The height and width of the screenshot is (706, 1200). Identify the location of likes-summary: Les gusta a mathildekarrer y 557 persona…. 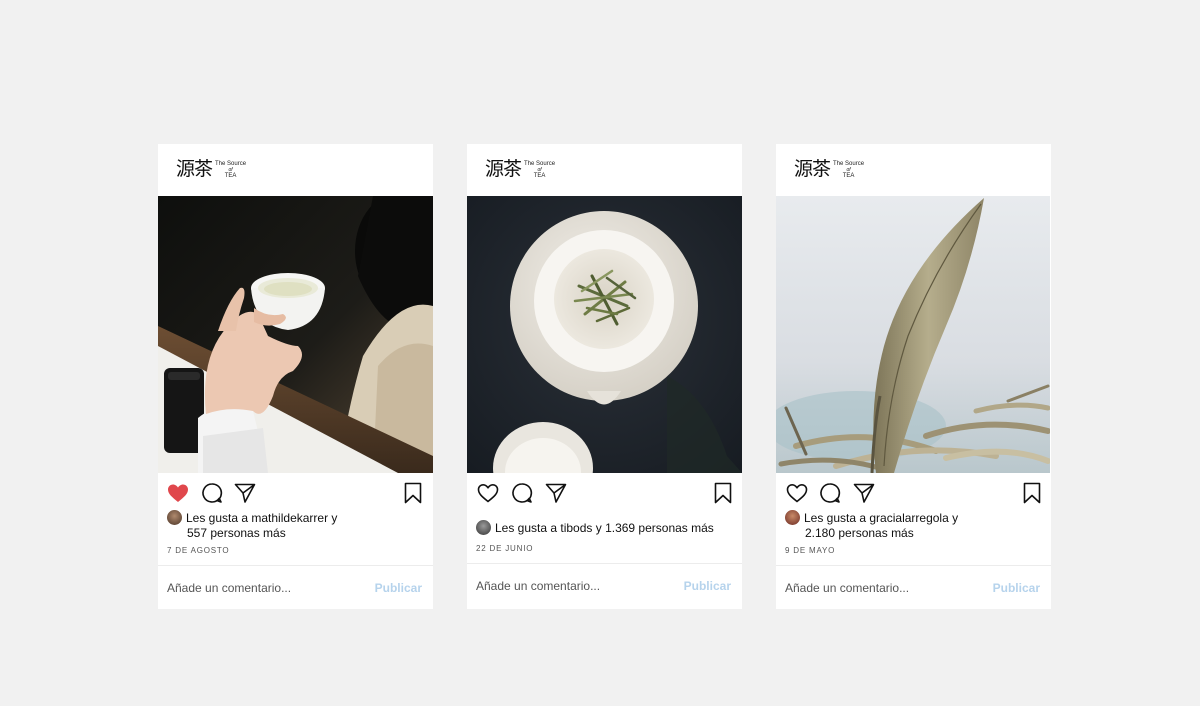
(287, 525).